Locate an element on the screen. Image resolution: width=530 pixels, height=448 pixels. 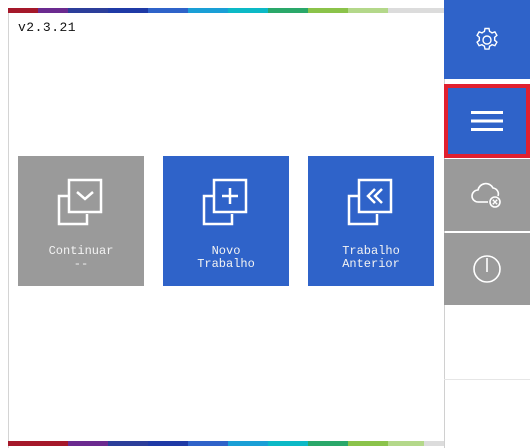
hamburger-menu-icon is located at coordinates (487, 121).